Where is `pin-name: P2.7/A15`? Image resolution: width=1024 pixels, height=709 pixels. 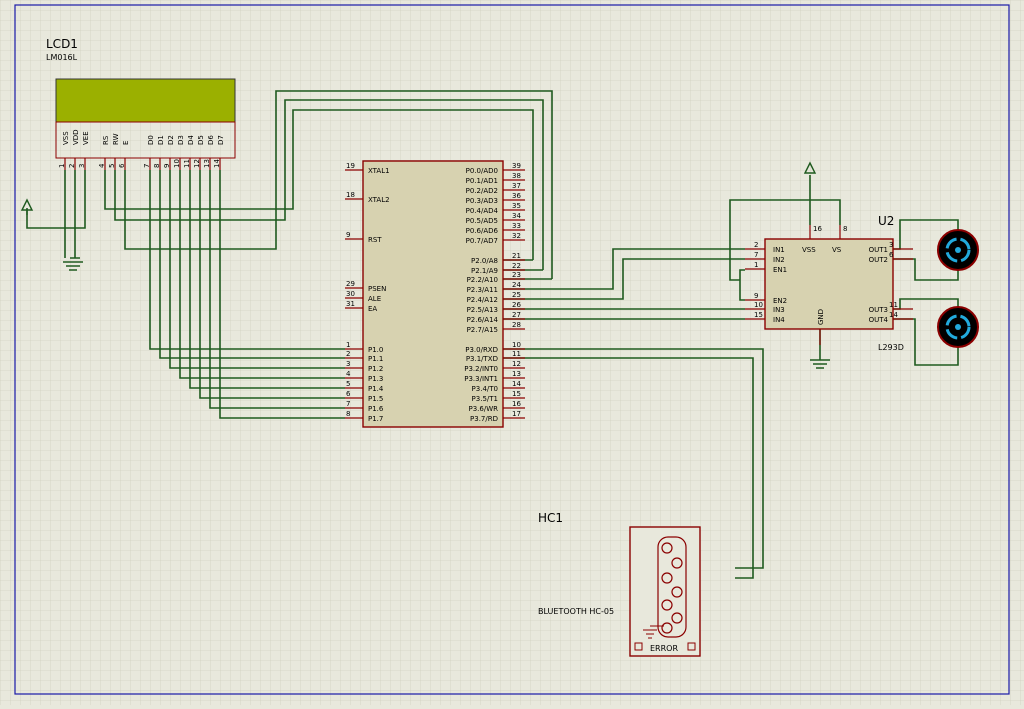
pin-name: P2.7/A15 is located at coordinates (482, 330).